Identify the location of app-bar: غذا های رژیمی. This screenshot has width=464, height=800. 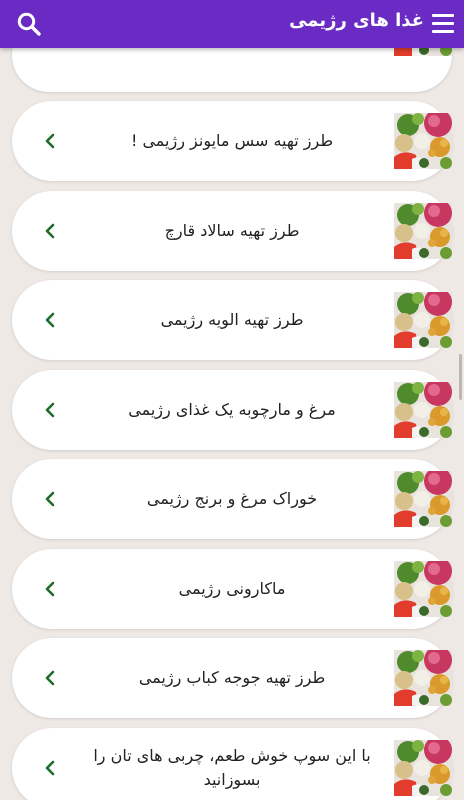
(232, 24).